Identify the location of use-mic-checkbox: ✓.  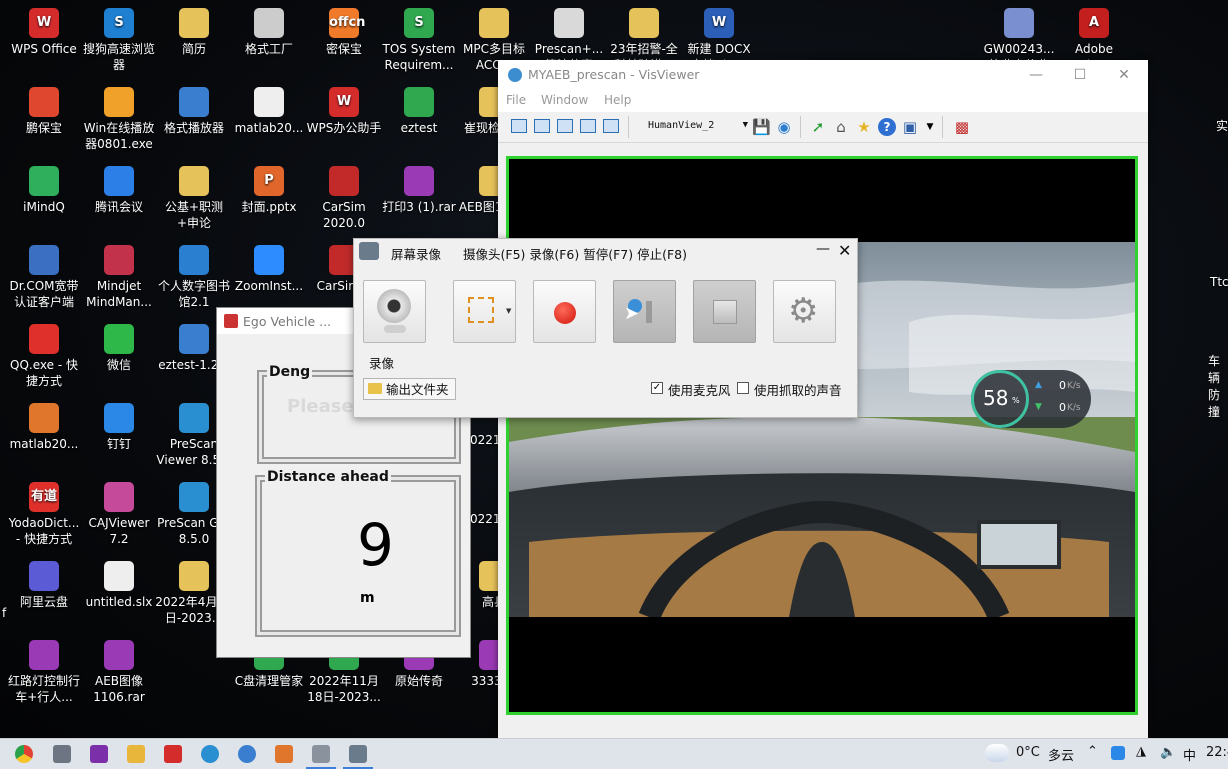
(657, 388).